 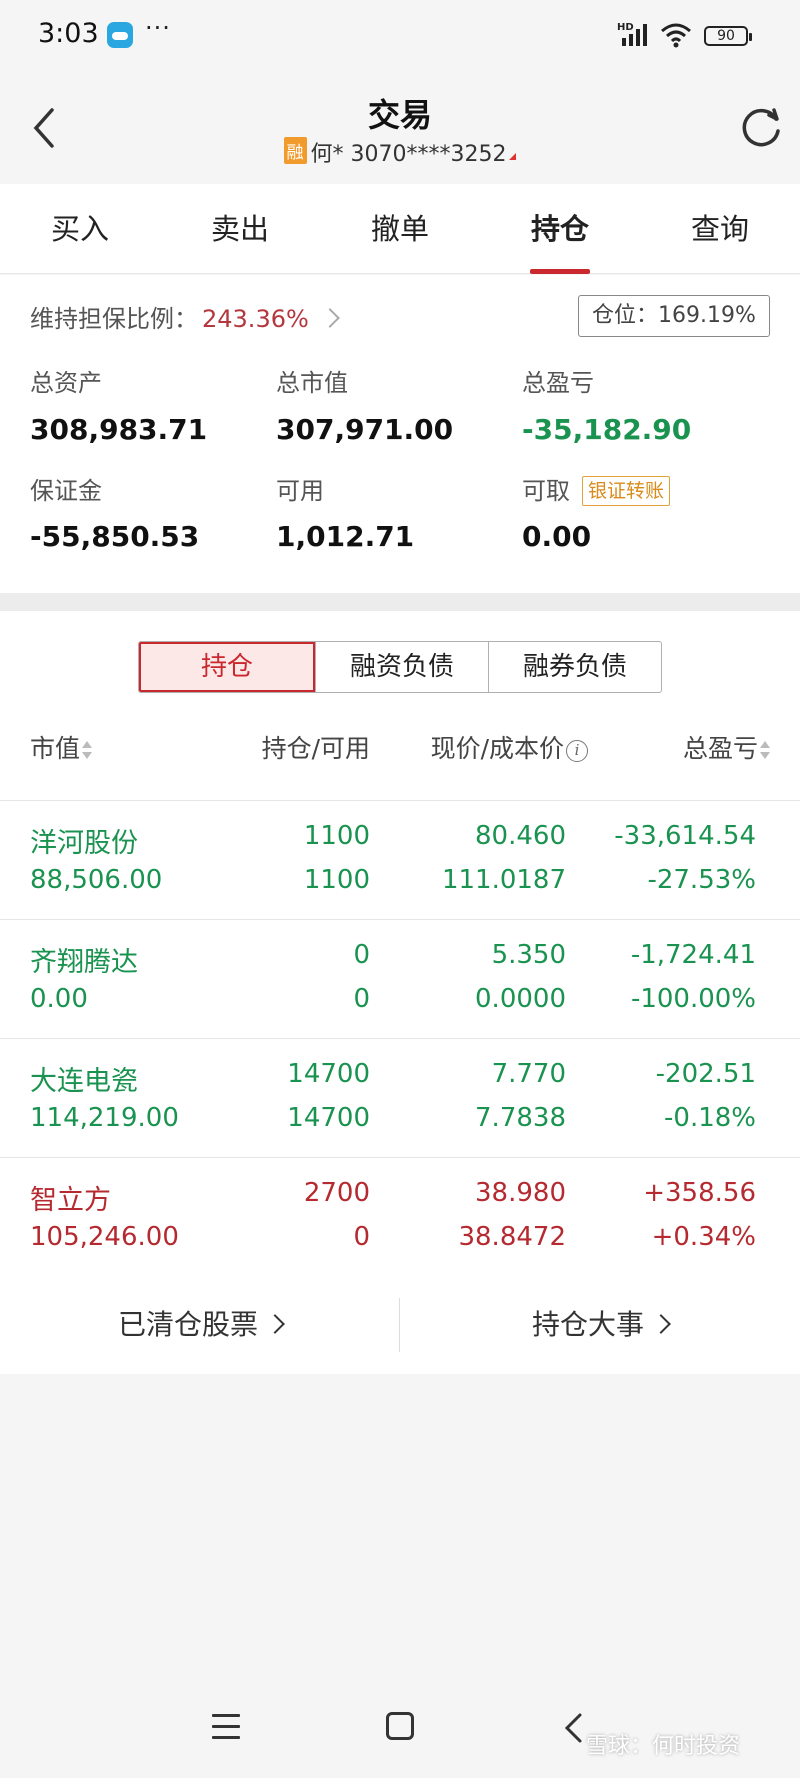 I want to click on tab-label: 撤单, so click(x=399, y=229).